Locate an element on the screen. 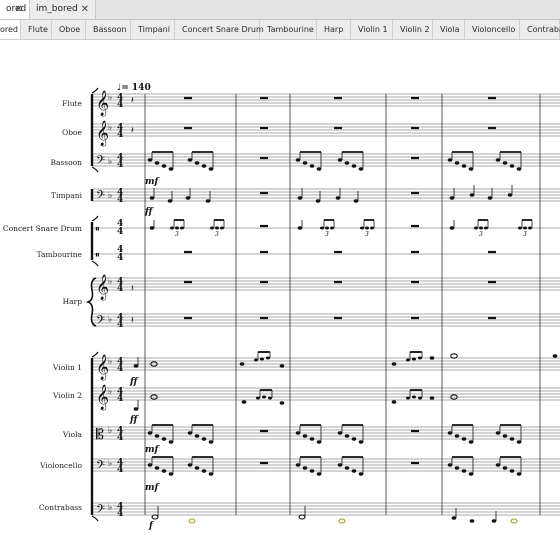  part-tab-label: Violin 2 is located at coordinates (415, 29).